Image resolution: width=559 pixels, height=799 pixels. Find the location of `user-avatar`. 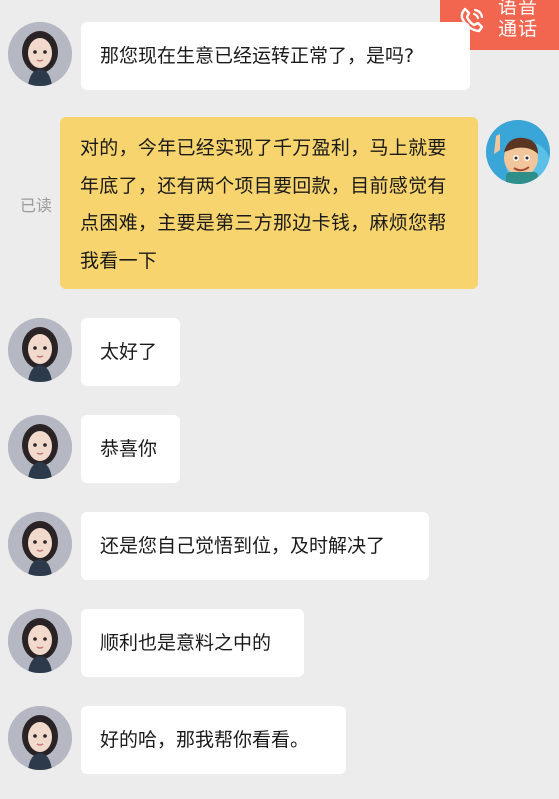

user-avatar is located at coordinates (518, 152).